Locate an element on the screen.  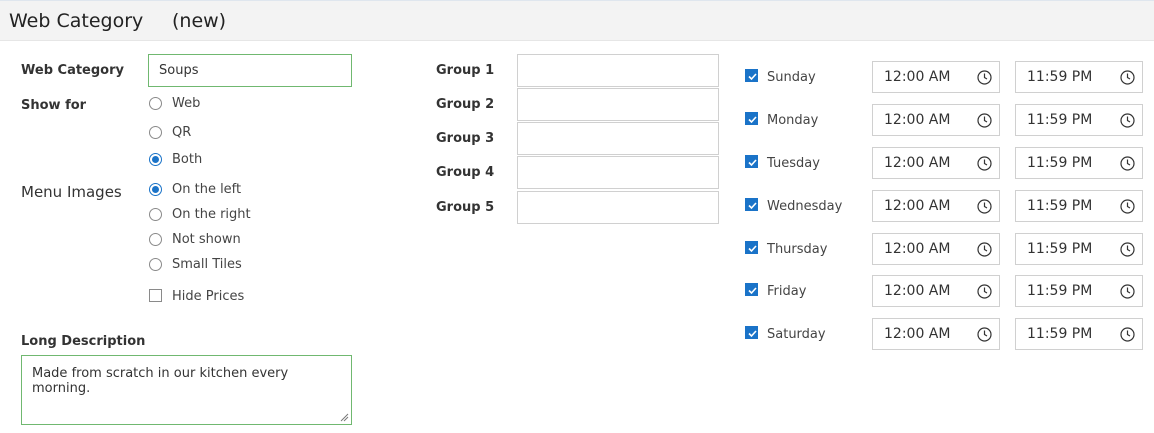
day-label-wednesday: Wednesday is located at coordinates (804, 206).